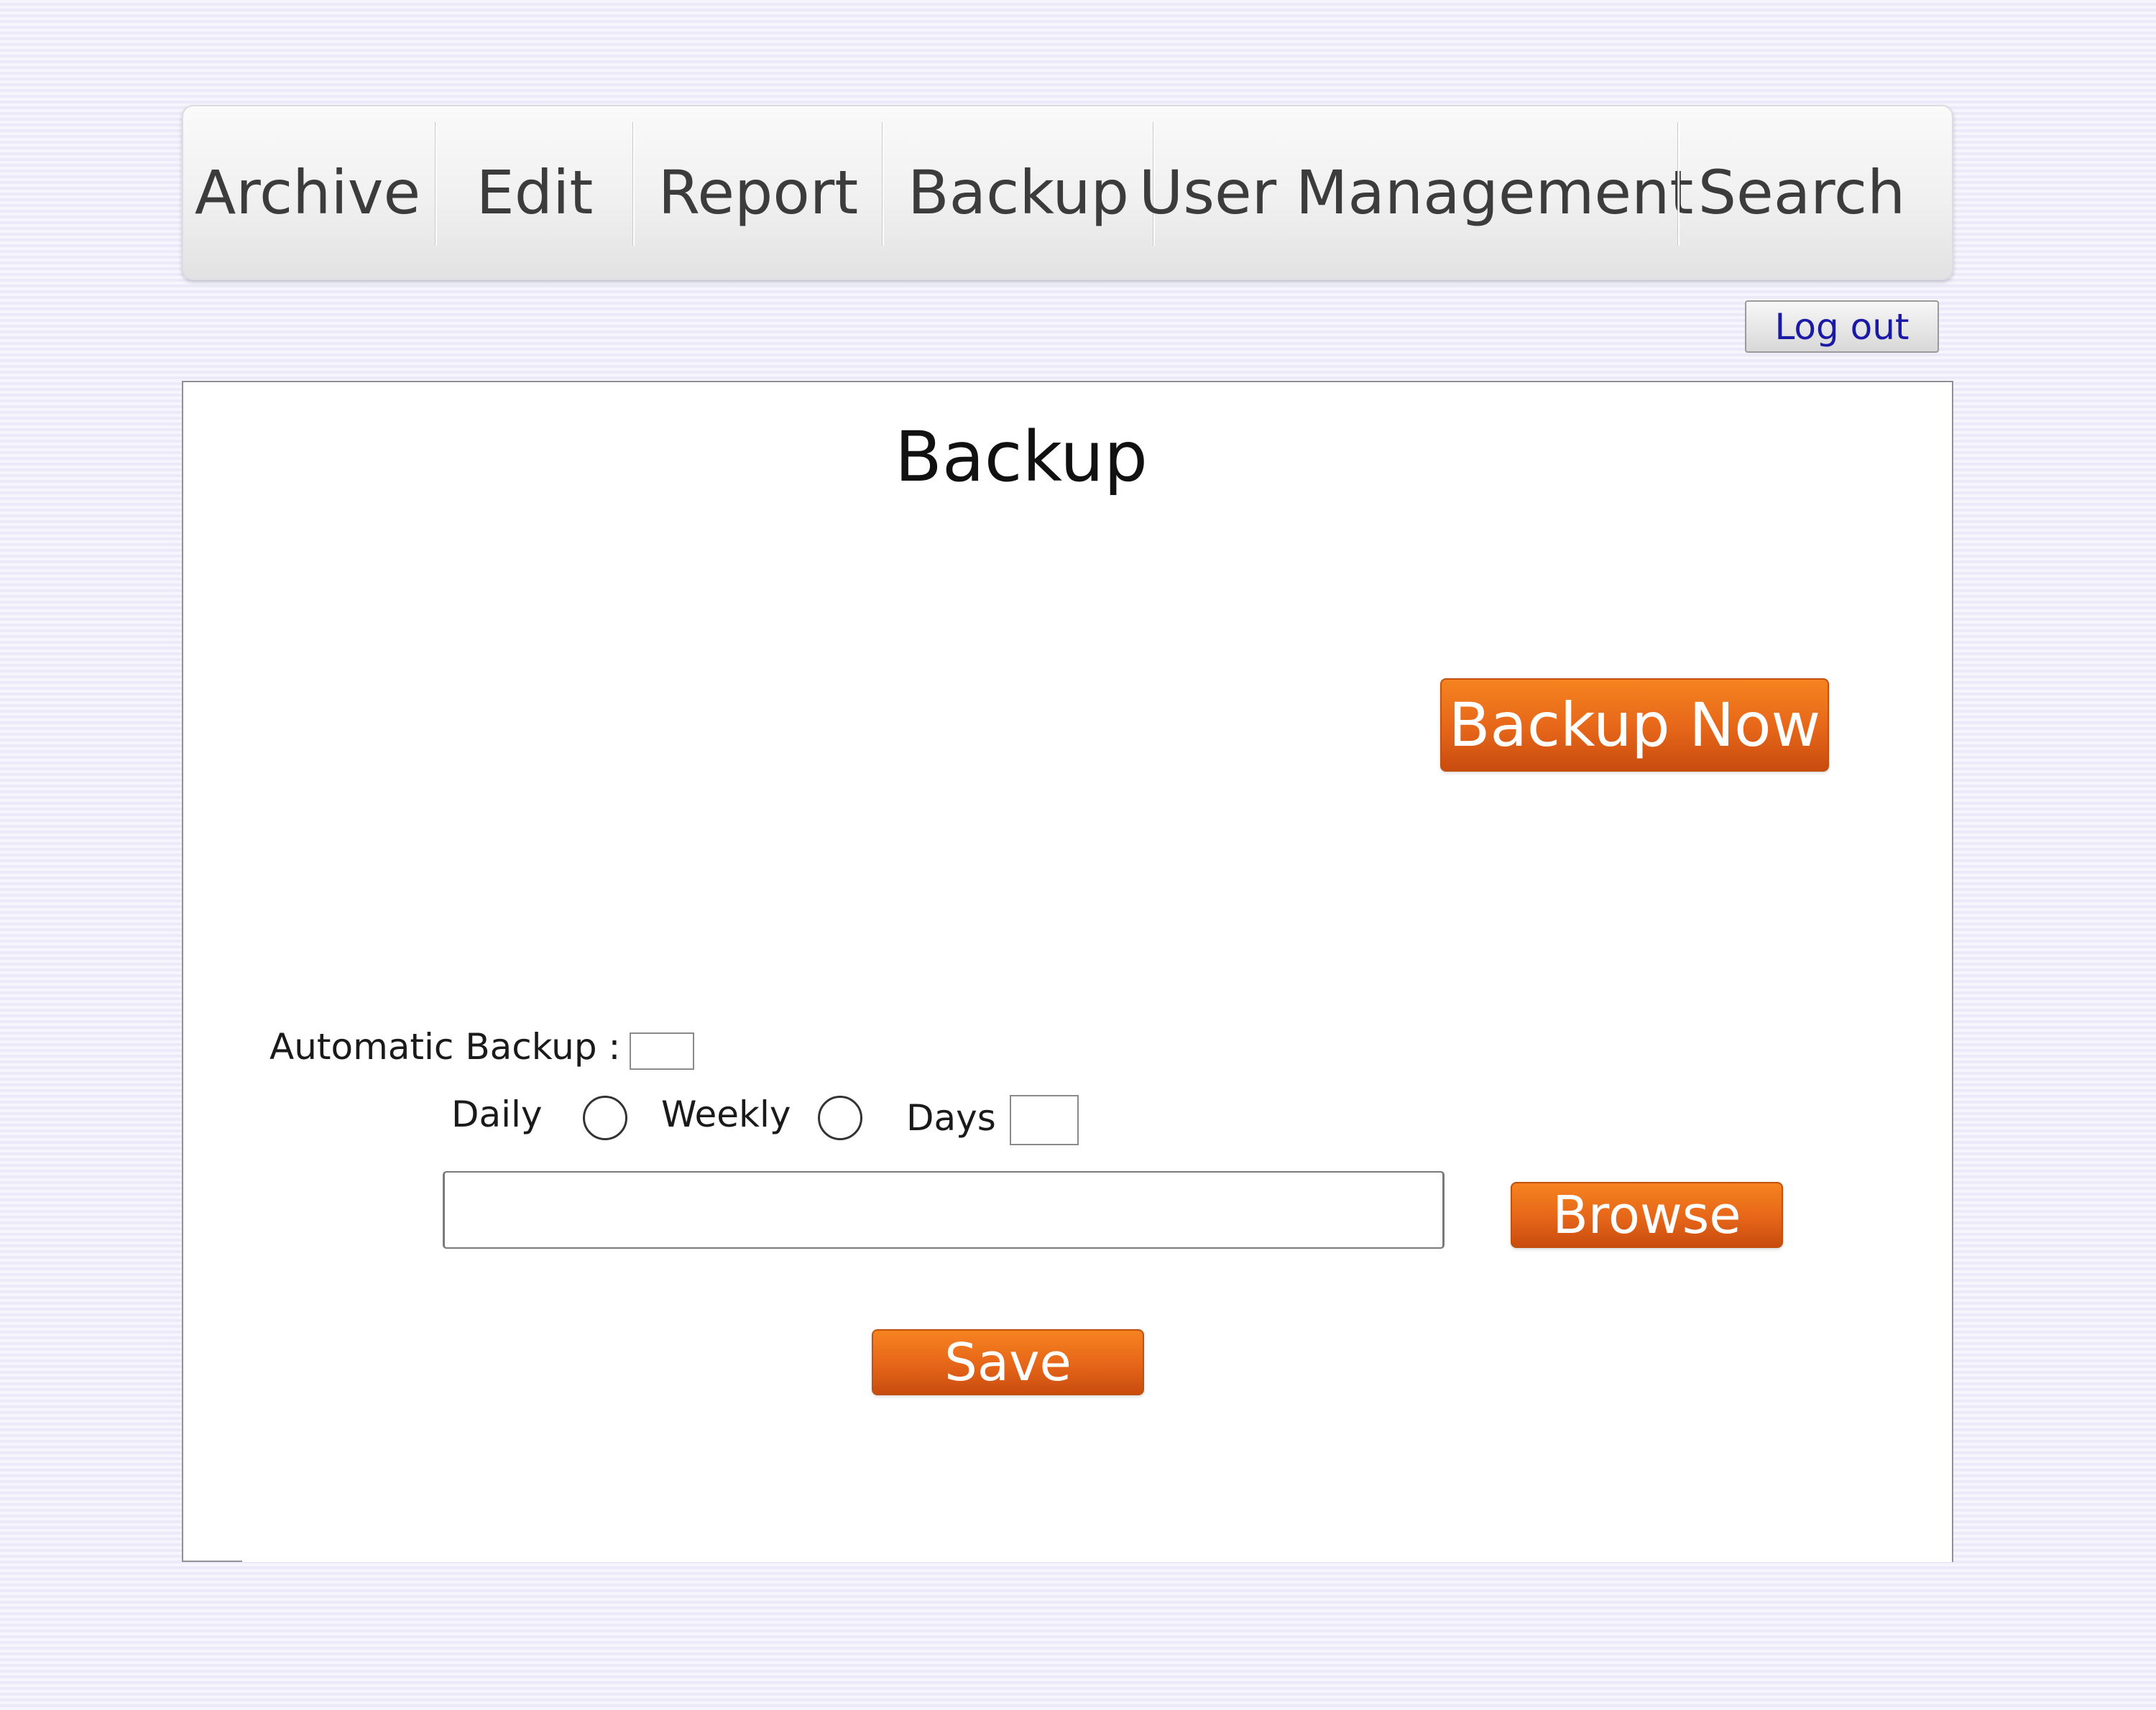  I want to click on days-input, so click(1044, 1120).